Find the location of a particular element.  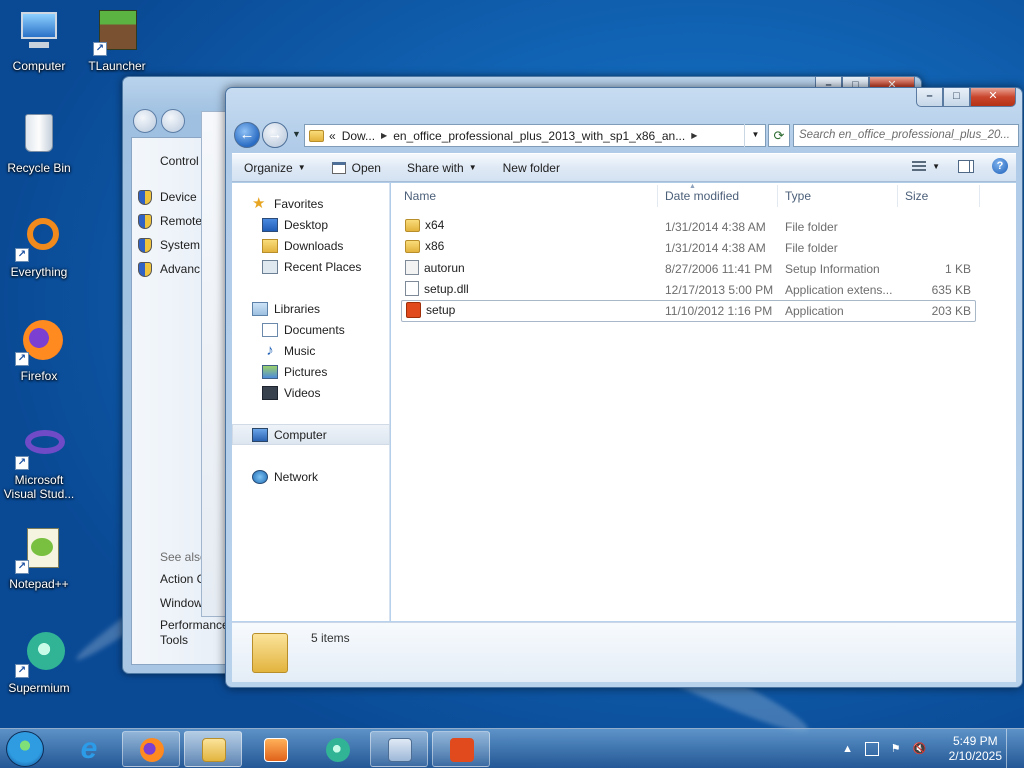

back-button: ← is located at coordinates (247, 135).